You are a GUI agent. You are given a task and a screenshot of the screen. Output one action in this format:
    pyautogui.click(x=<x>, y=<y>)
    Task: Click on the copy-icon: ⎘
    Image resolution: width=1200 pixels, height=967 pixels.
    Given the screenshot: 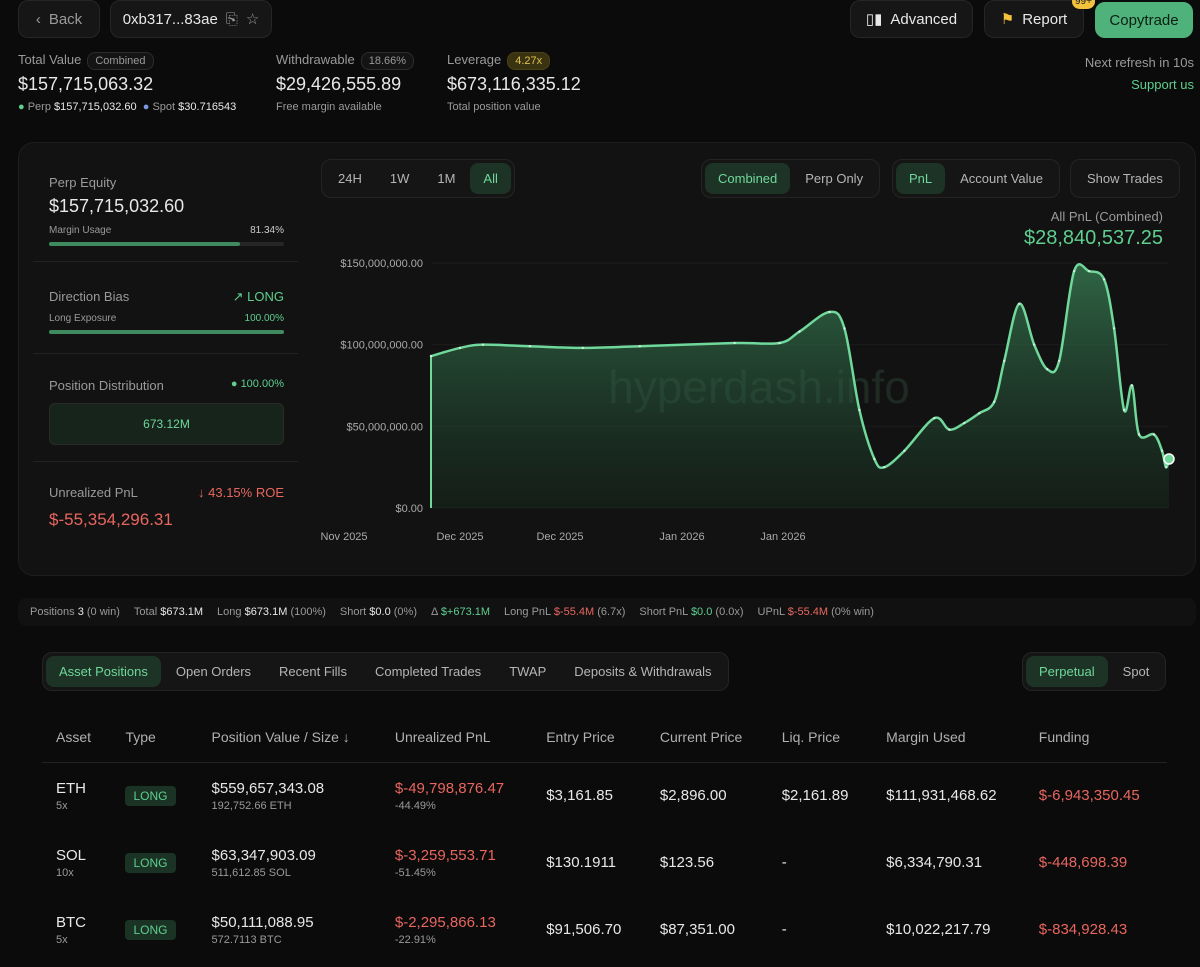 What is the action you would take?
    pyautogui.click(x=232, y=19)
    